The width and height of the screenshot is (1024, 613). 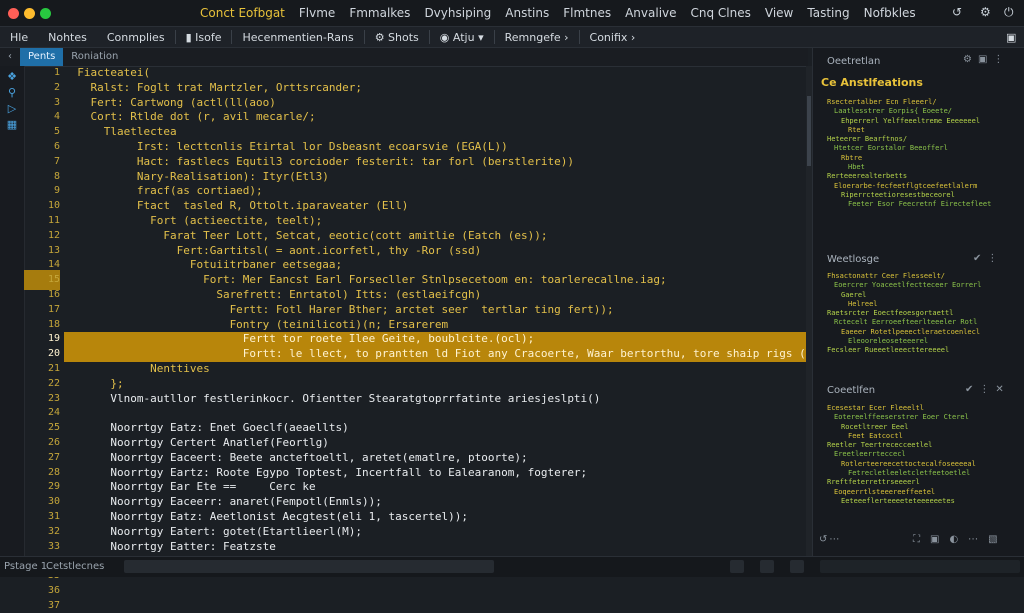 I want to click on panel-list-item: Eoqeerrtlsteeereeffeetel, so click(x=923, y=492).